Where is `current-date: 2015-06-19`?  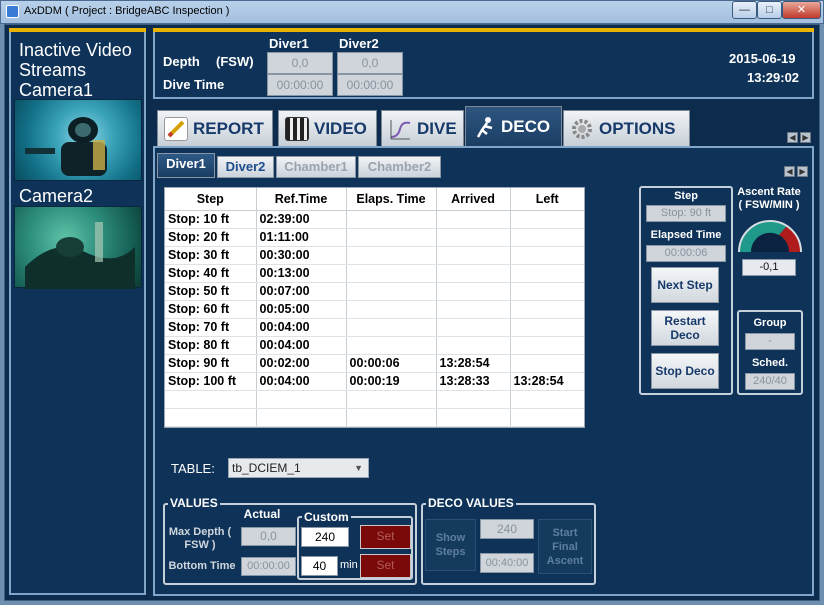
current-date: 2015-06-19 is located at coordinates (762, 58).